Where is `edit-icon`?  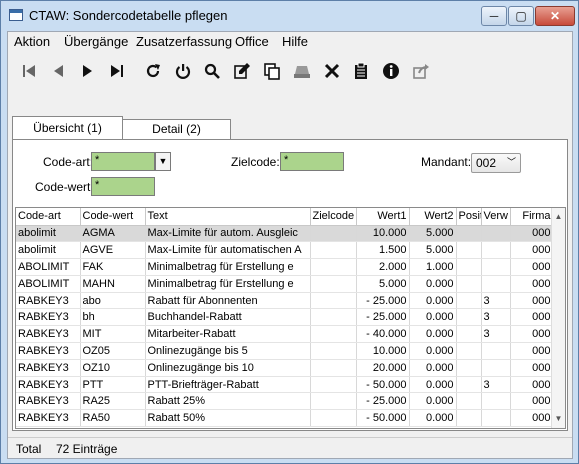 edit-icon is located at coordinates (242, 71).